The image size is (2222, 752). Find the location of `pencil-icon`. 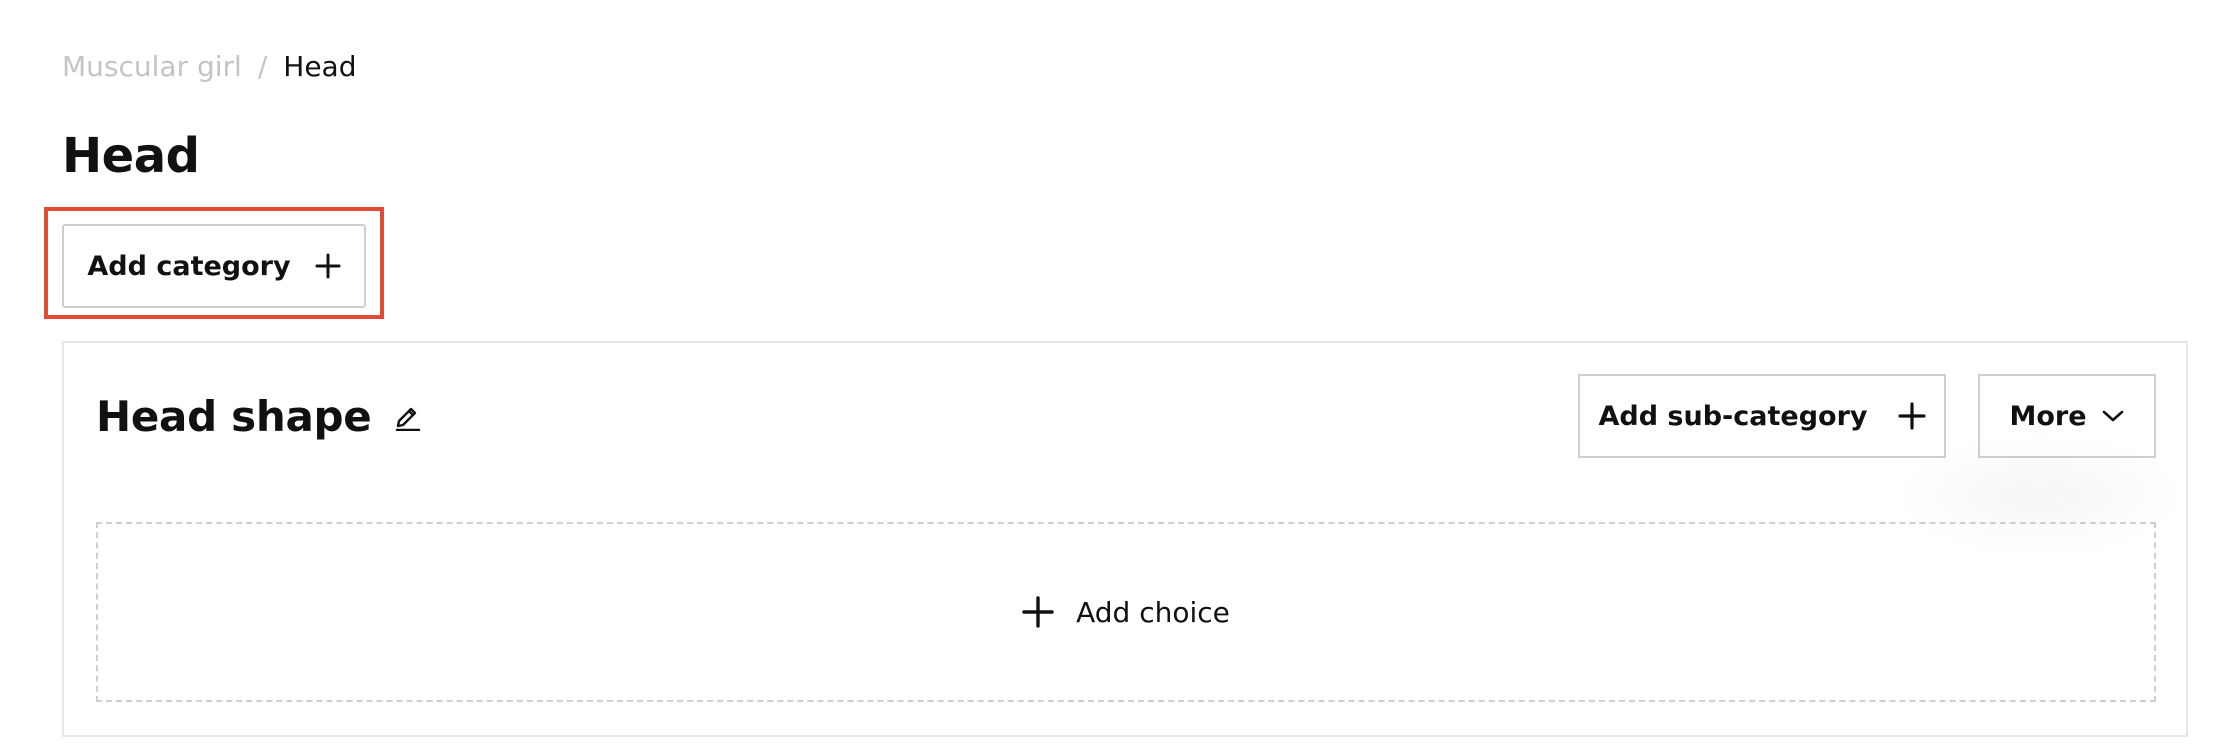

pencil-icon is located at coordinates (408, 416).